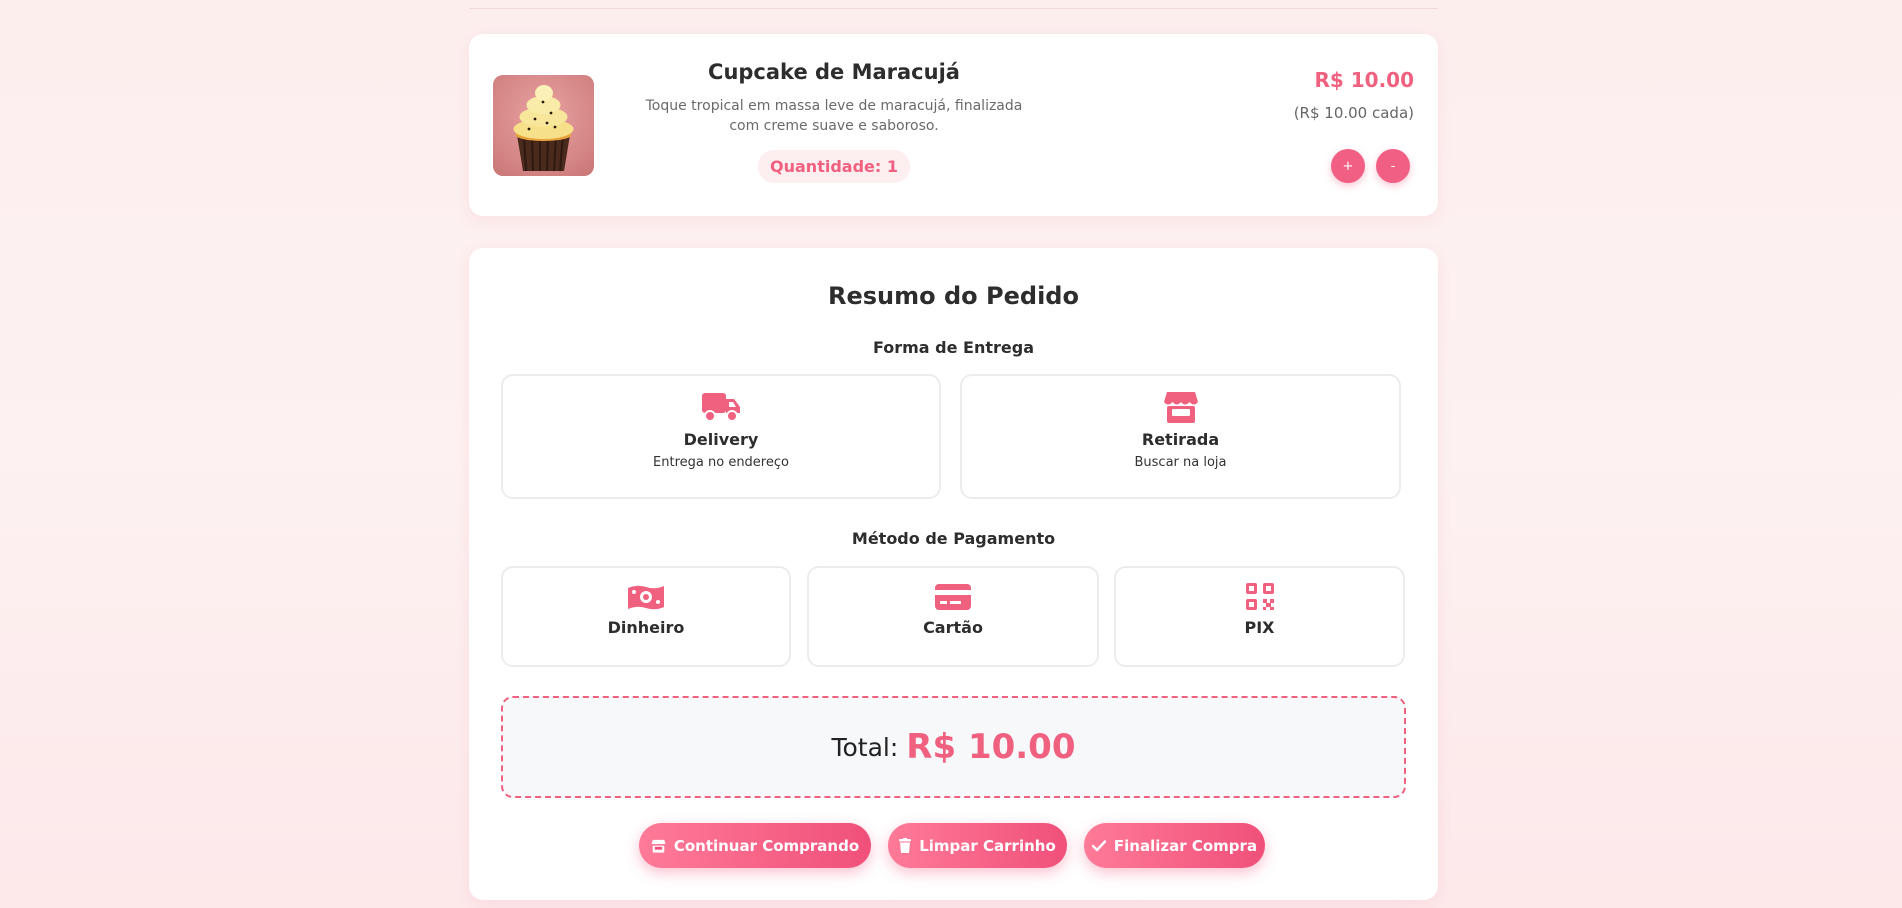  I want to click on clear-cart-label: Limpar Carrinho, so click(987, 845).